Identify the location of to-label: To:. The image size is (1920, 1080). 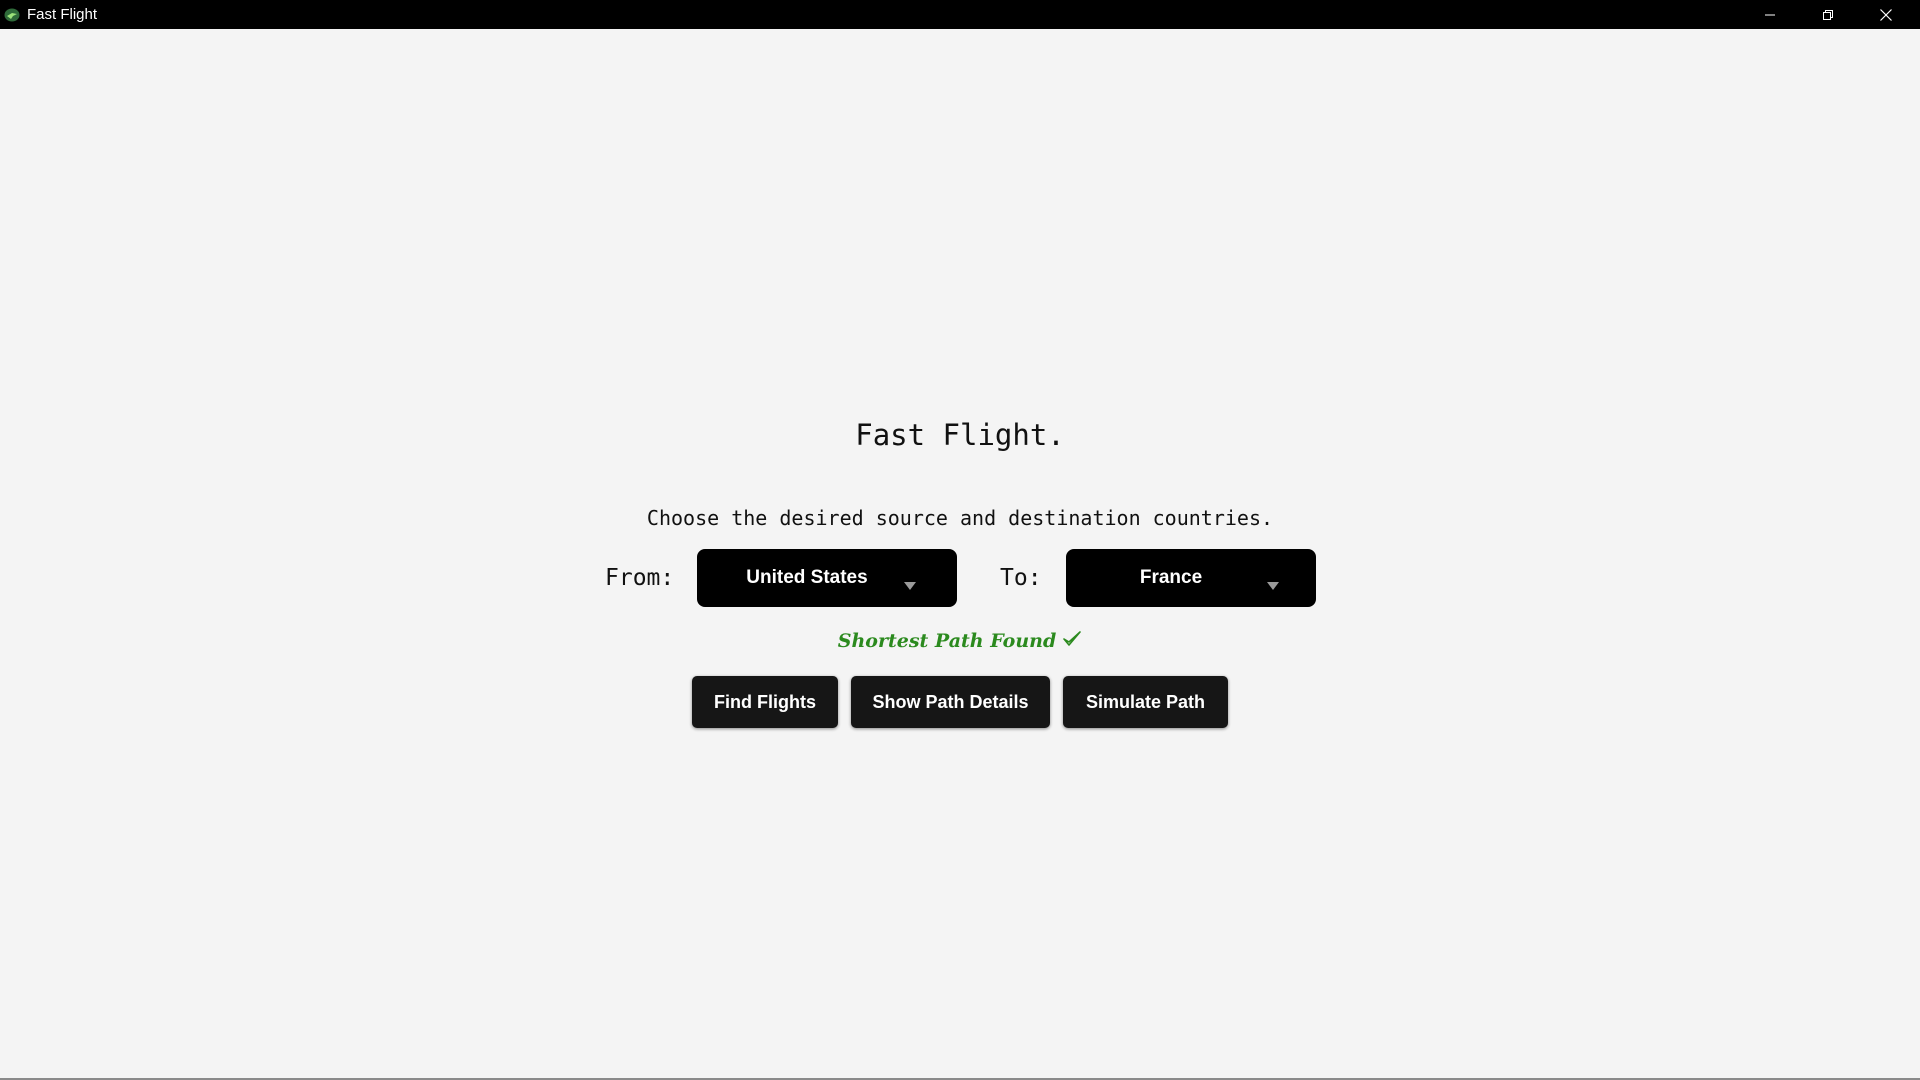
(1021, 578).